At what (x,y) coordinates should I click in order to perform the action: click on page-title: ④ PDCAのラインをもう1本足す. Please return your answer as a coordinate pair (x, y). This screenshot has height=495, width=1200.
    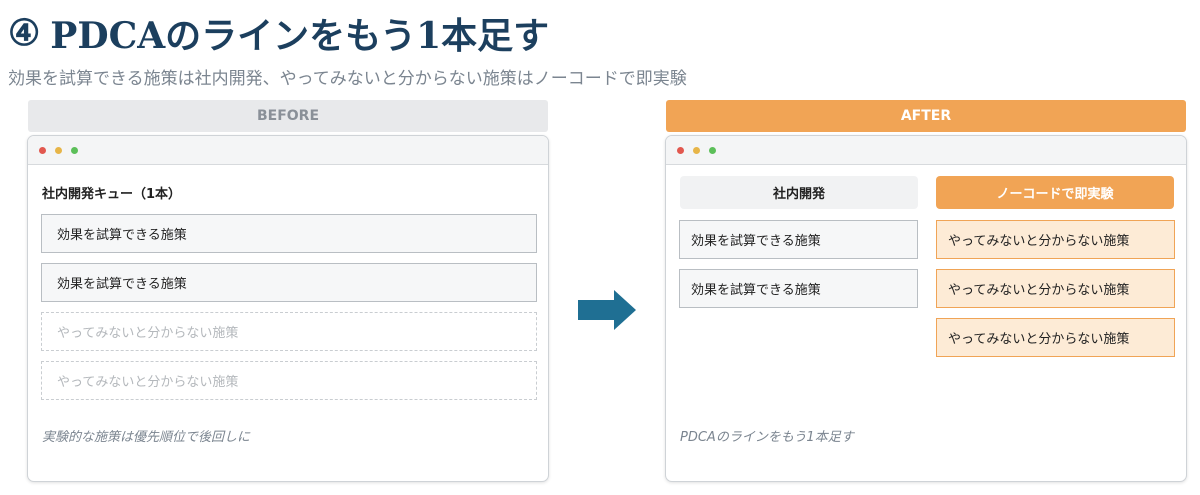
    Looking at the image, I should click on (278, 33).